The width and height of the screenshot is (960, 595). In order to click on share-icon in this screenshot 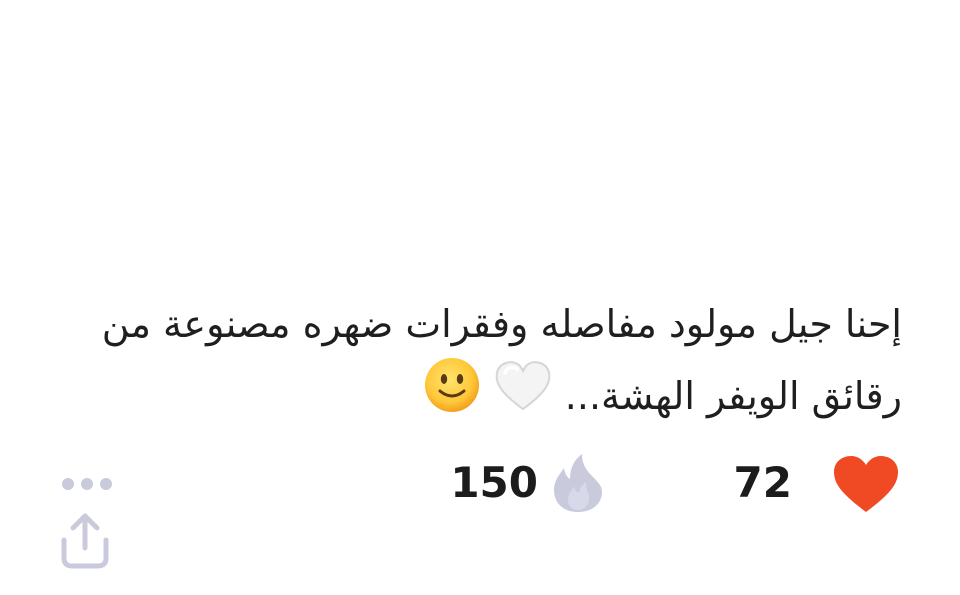, I will do `click(85, 541)`.